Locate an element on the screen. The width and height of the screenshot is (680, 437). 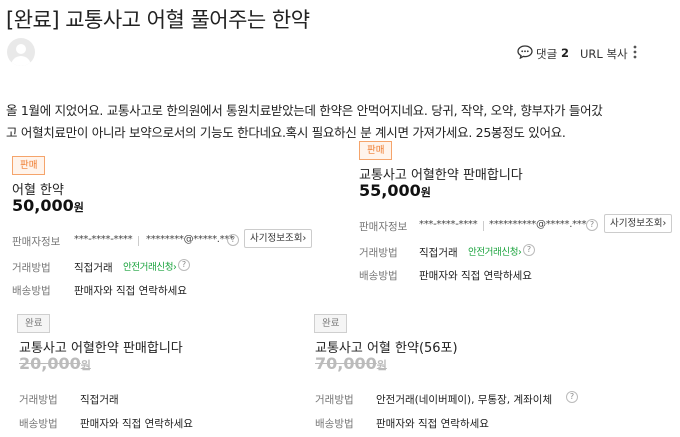
comment-count: 2 is located at coordinates (565, 53).